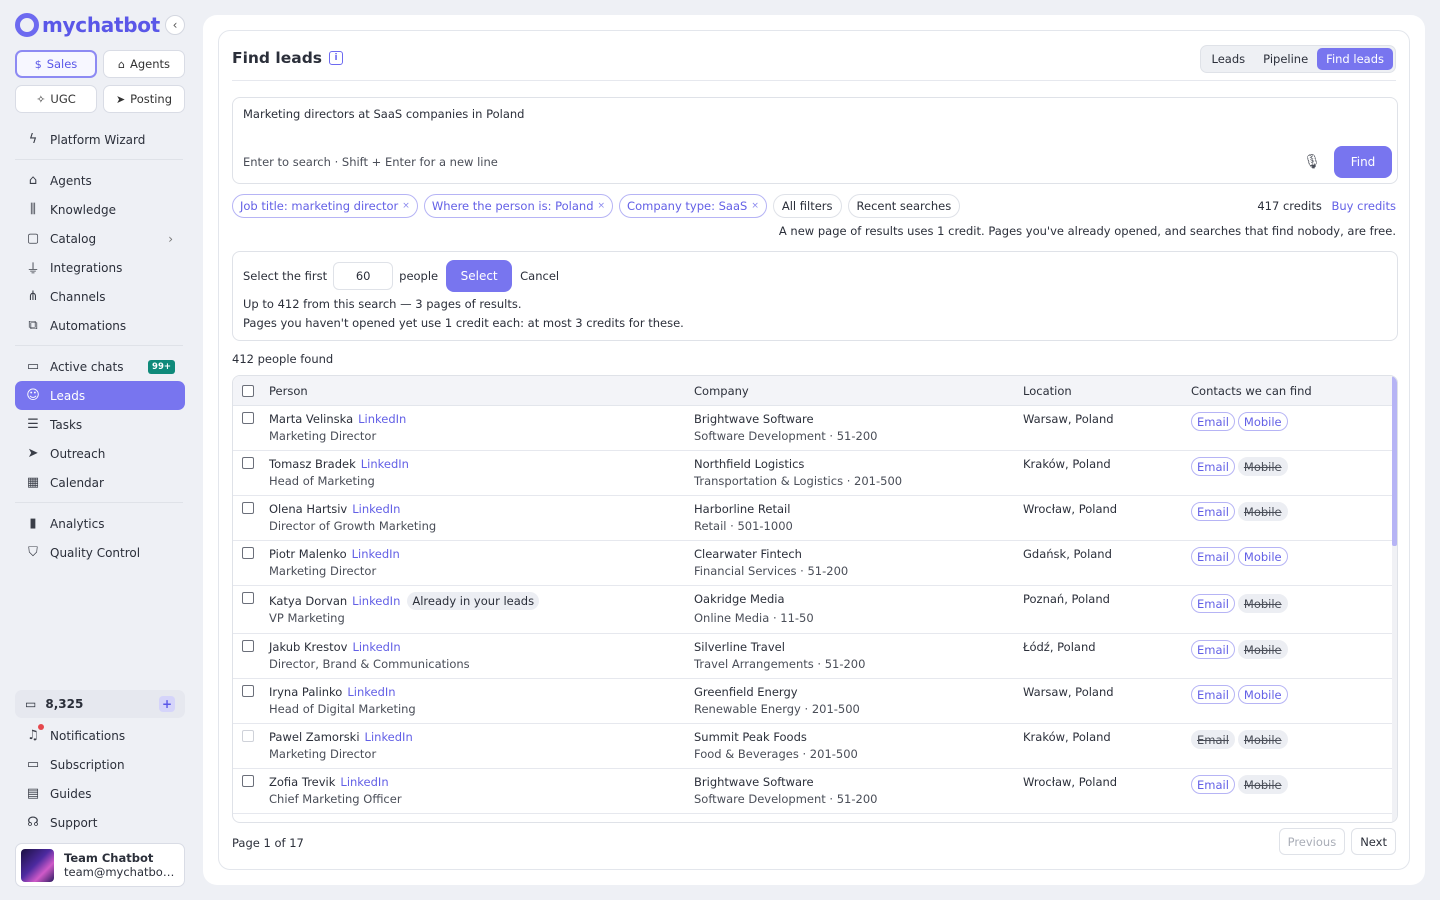 The height and width of the screenshot is (900, 1440). I want to click on collapse-sidebar-button: ‹, so click(175, 25).